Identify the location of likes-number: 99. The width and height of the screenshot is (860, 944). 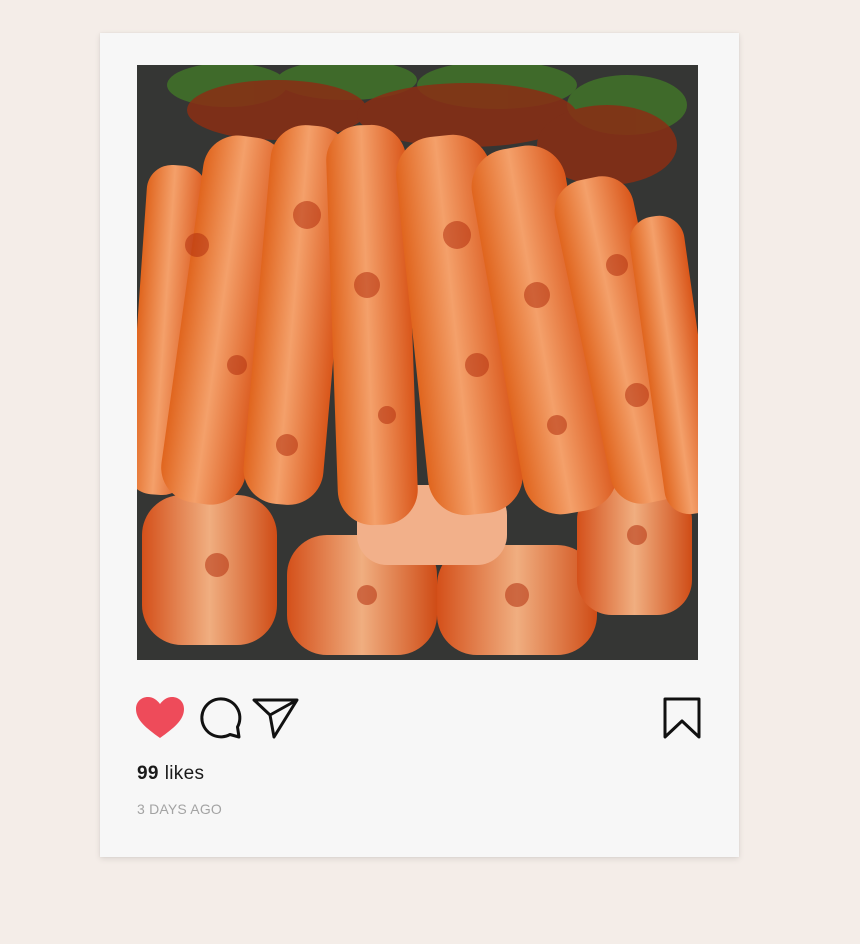
(148, 773).